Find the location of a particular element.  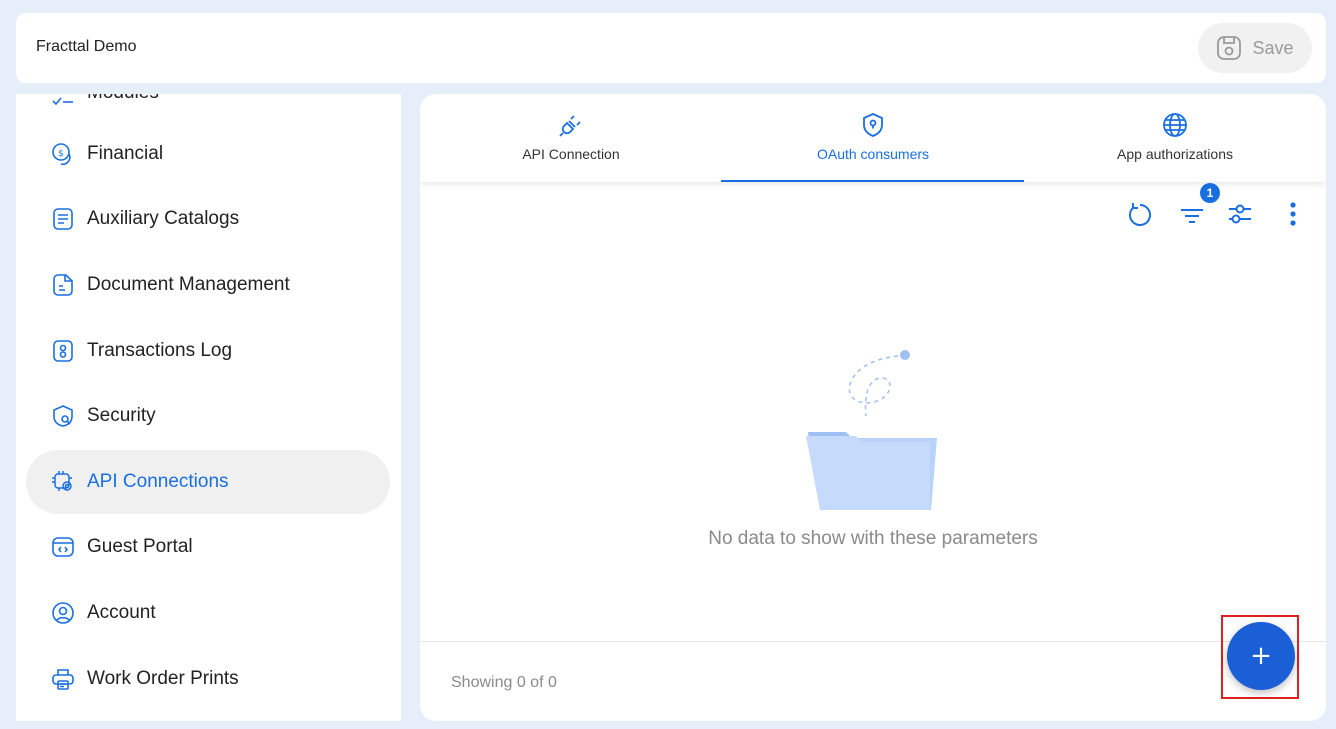

active-tab-indicator is located at coordinates (872, 181).